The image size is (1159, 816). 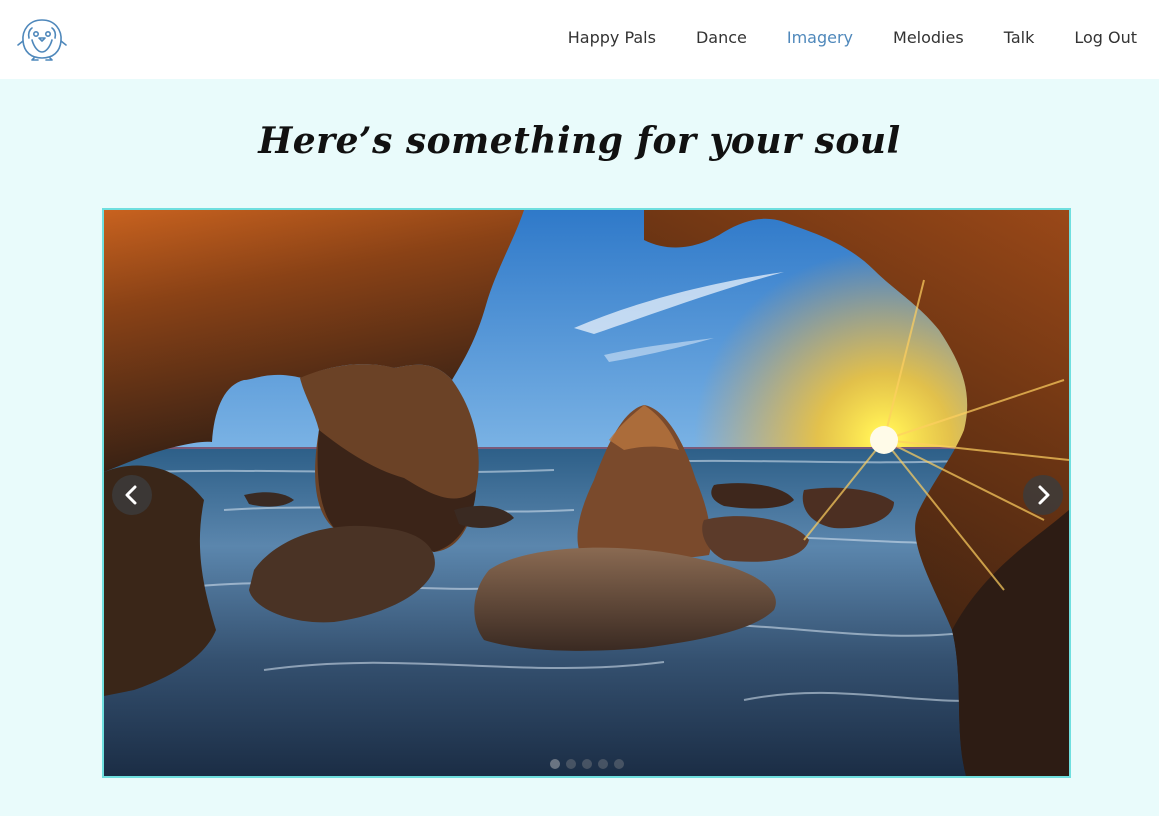 I want to click on carousel-next-button, so click(x=1043, y=495).